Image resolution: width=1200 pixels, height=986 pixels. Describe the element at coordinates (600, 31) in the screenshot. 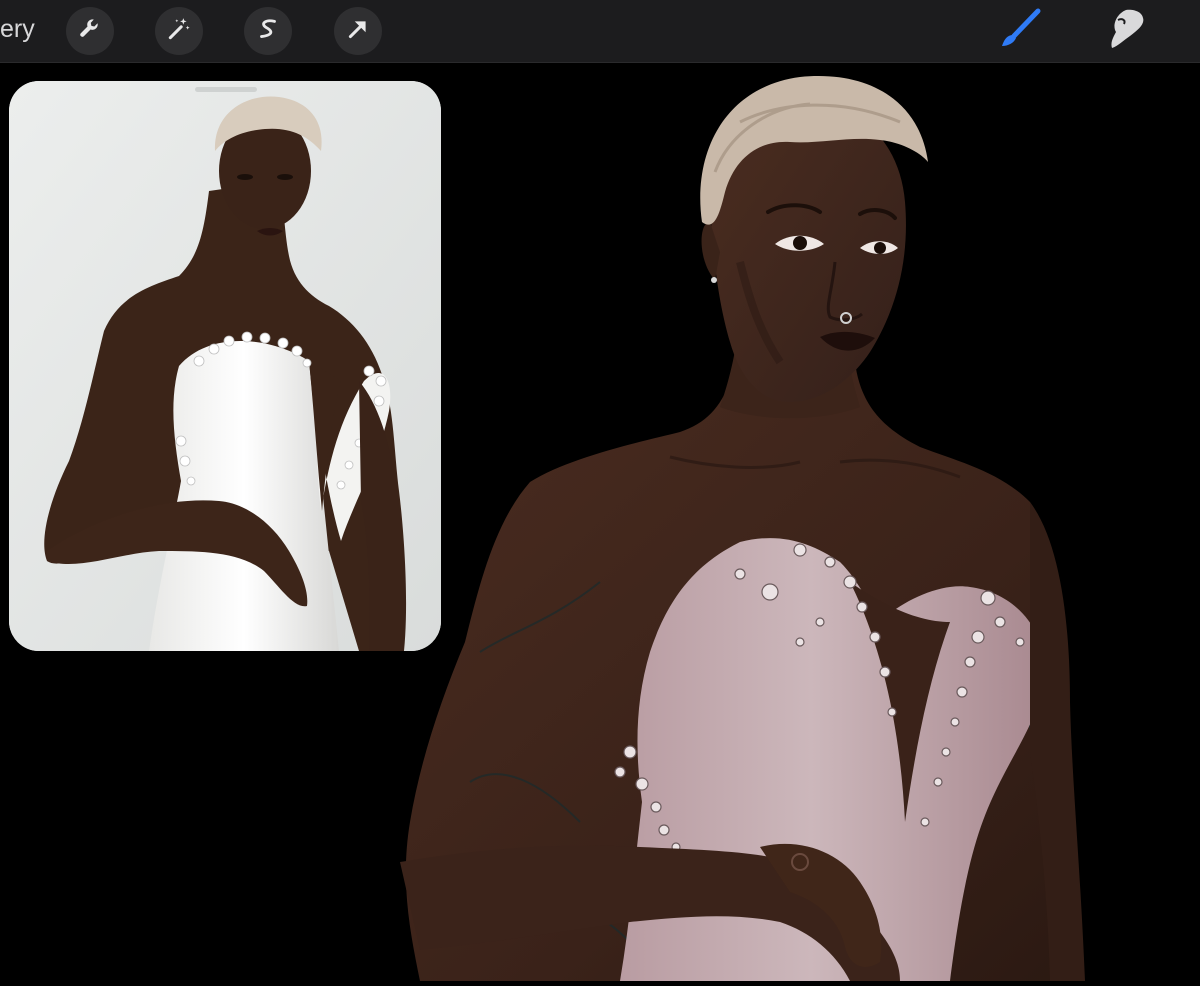

I see `top-toolbar: ery` at that location.